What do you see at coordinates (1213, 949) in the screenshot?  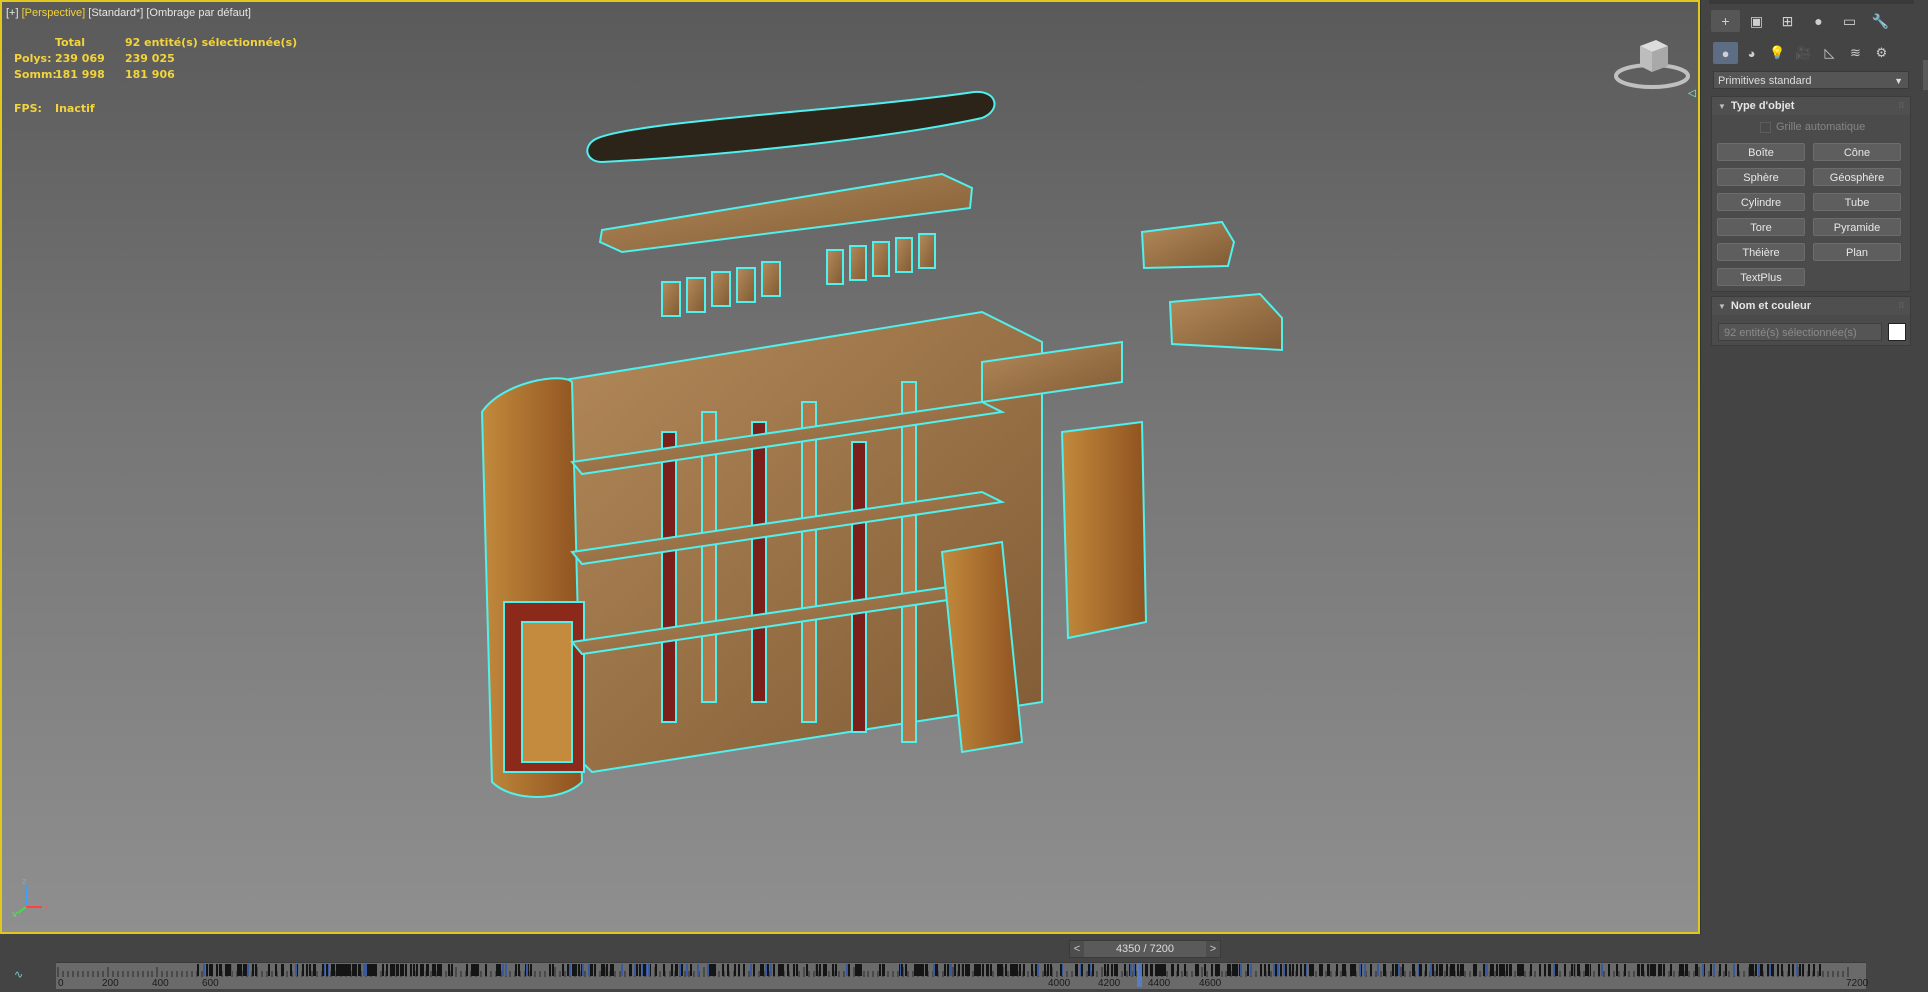 I see `next-frame-button: >` at bounding box center [1213, 949].